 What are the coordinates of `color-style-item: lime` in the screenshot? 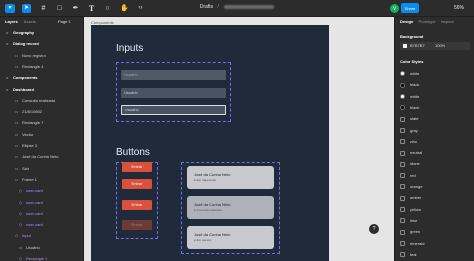 It's located at (435, 220).